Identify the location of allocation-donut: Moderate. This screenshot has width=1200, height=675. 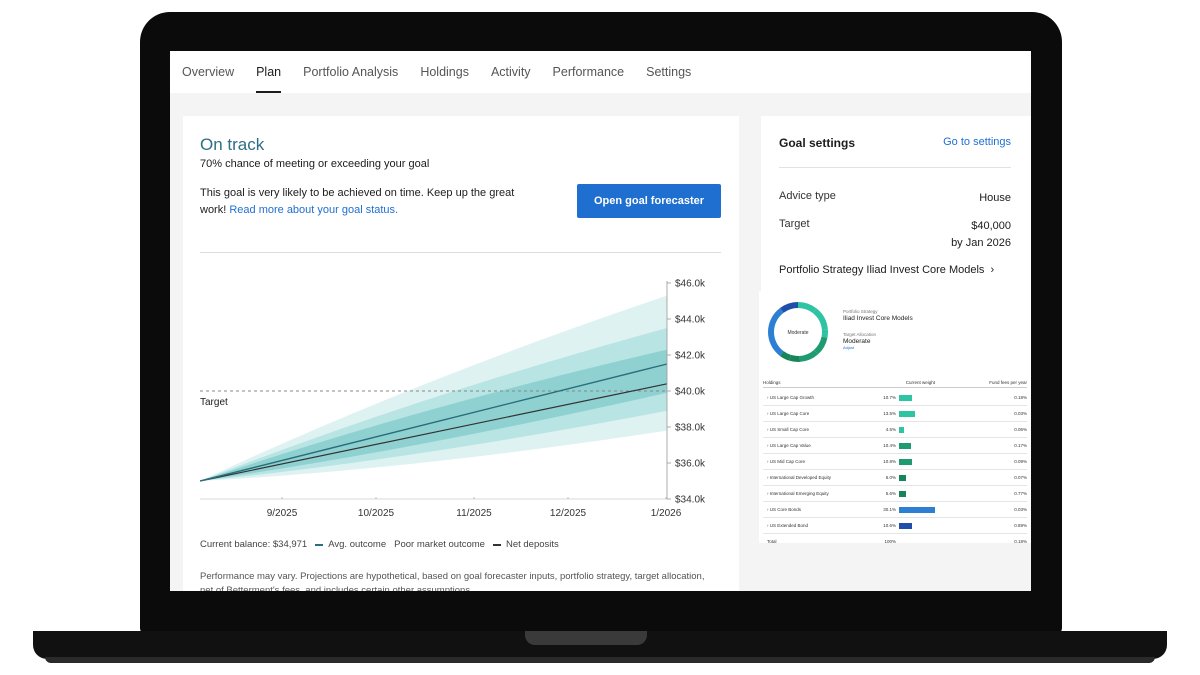
(798, 332).